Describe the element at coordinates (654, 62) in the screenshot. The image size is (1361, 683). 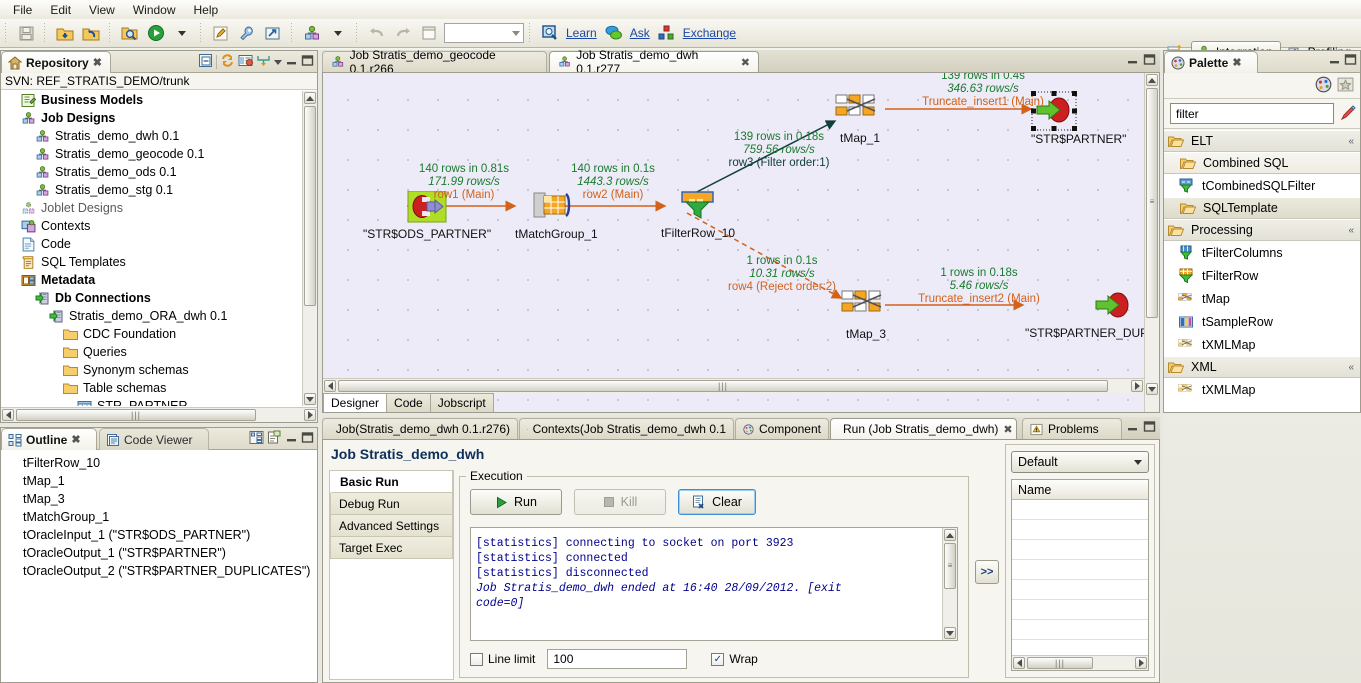
I see `editor-tab-dwh: Job Stratis_demo_dwh 0.1.r277 ✖` at that location.